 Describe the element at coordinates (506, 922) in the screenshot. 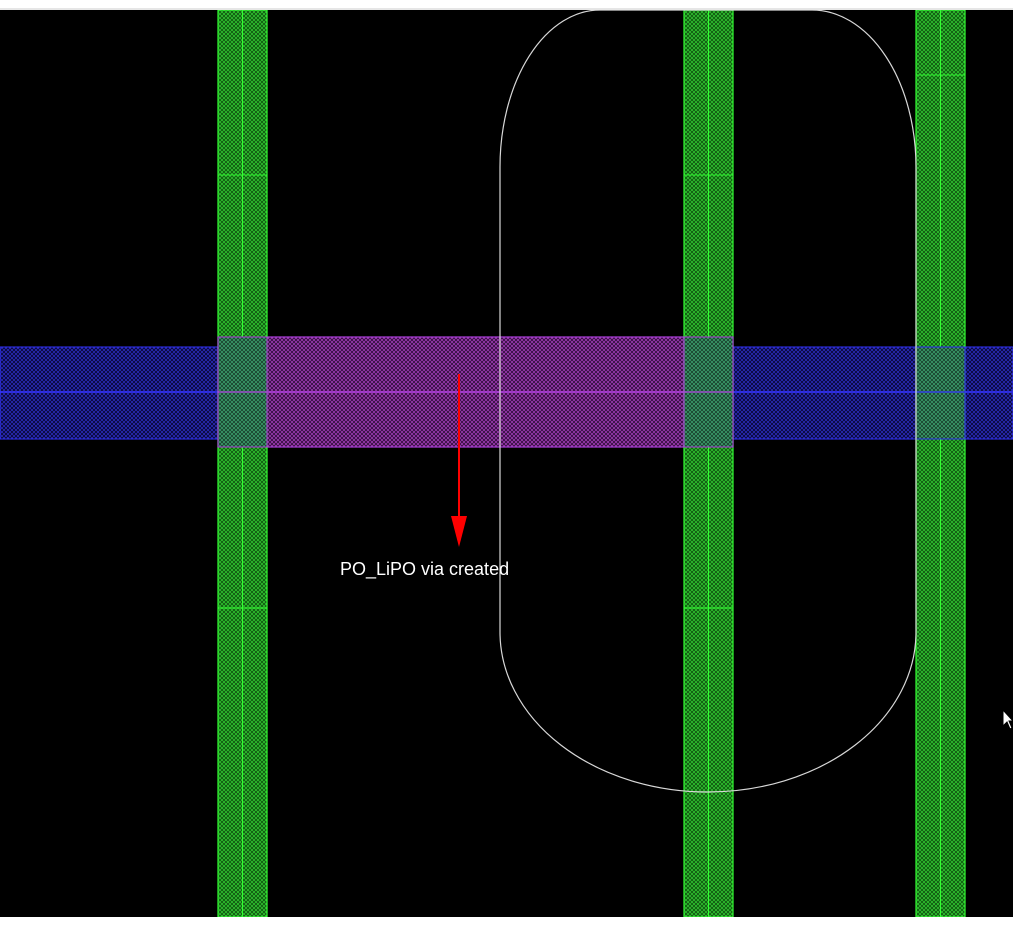

I see `canvas-bottom-border` at that location.